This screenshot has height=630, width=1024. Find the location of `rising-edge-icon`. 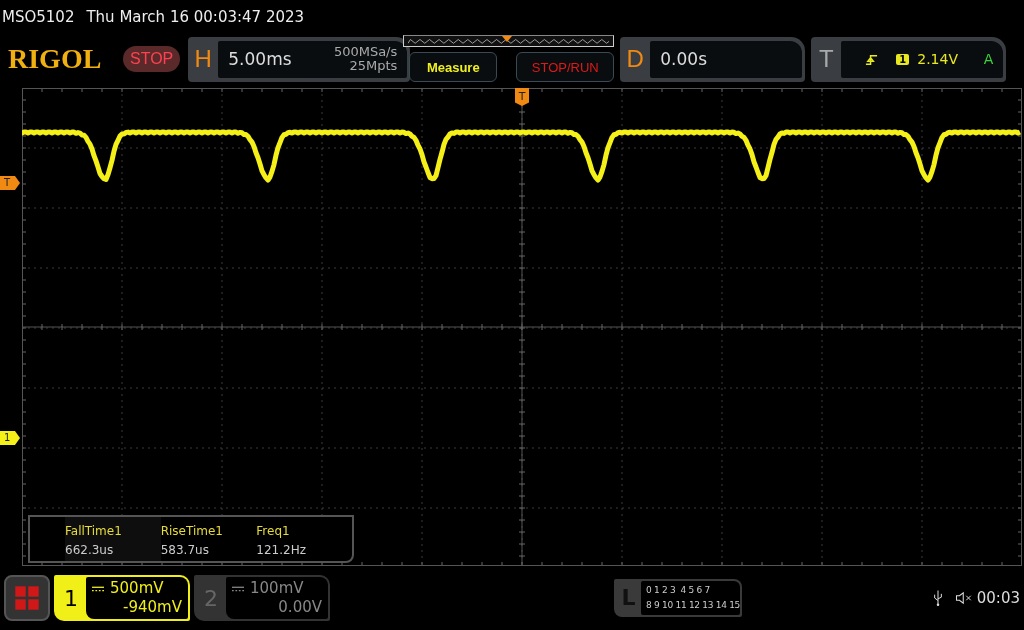

rising-edge-icon is located at coordinates (872, 59).